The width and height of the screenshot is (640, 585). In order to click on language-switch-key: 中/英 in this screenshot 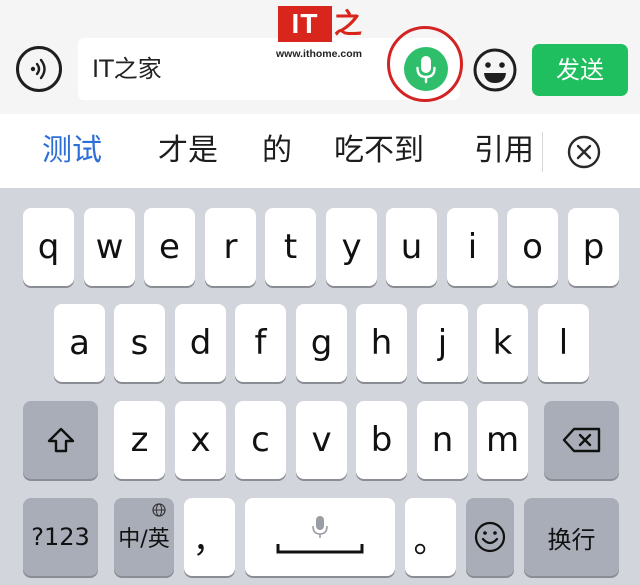, I will do `click(144, 537)`.